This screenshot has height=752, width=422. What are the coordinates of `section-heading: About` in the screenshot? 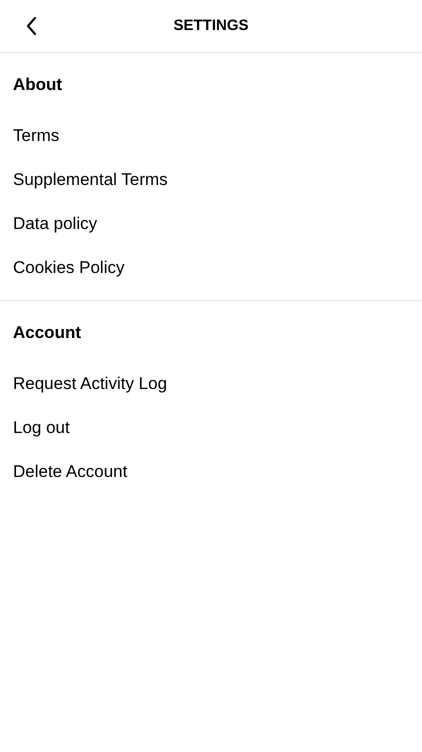 It's located at (38, 85).